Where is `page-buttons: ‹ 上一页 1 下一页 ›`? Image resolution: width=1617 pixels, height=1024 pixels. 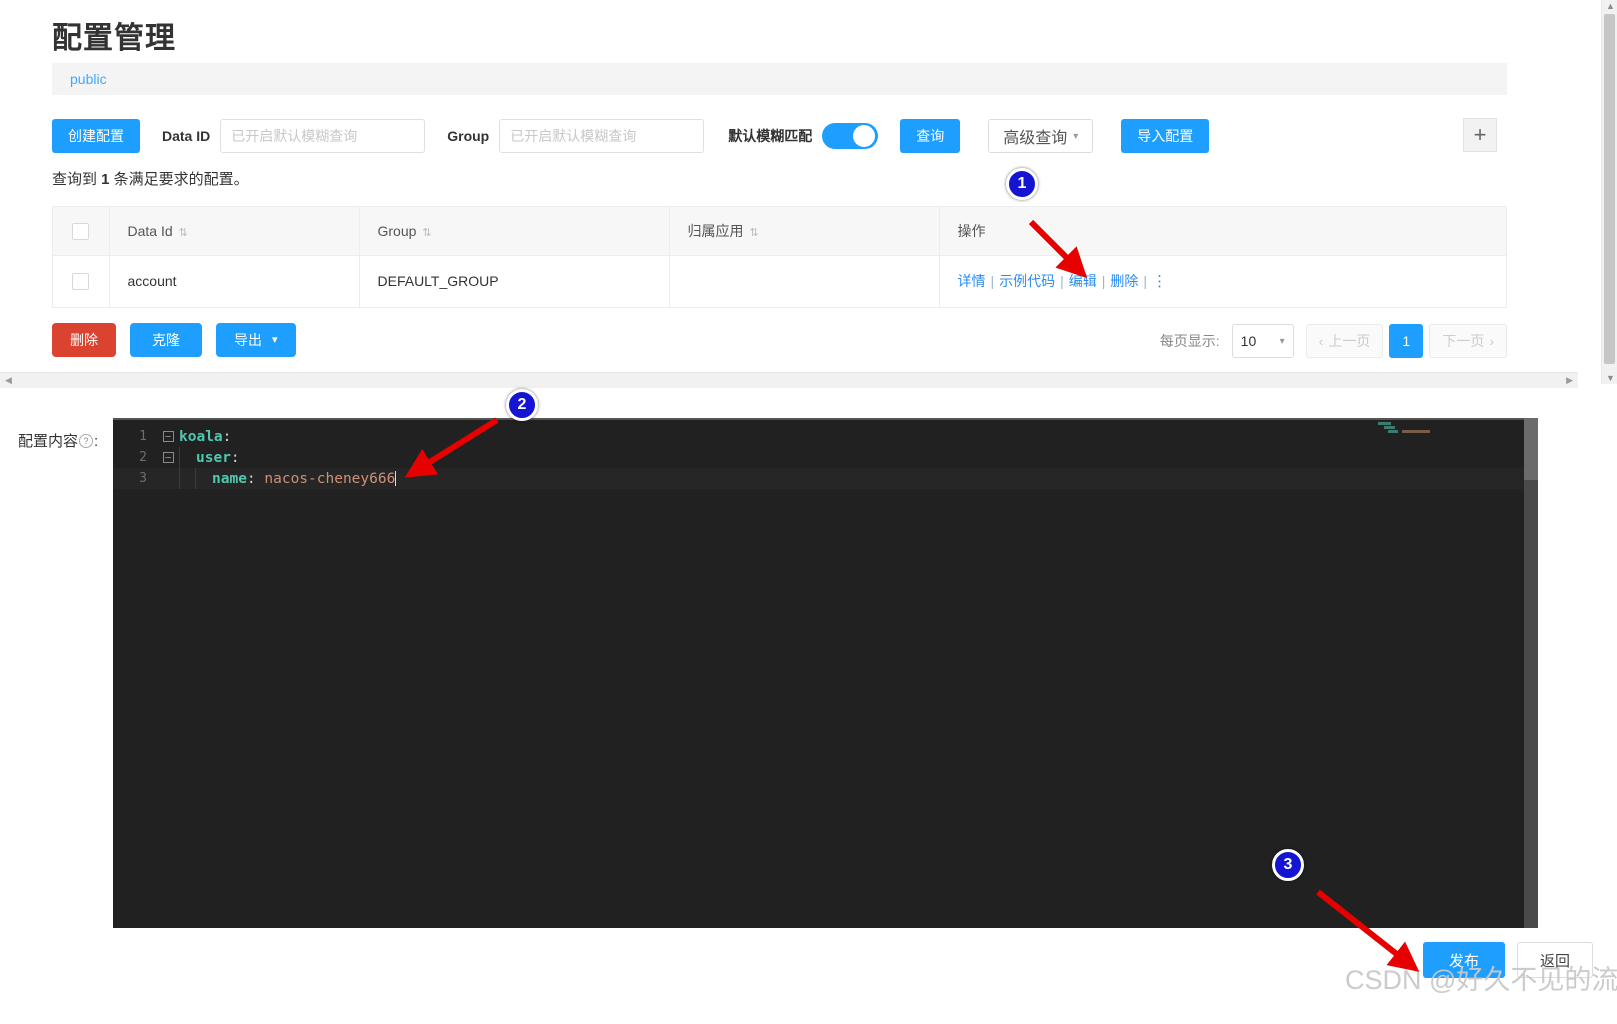 page-buttons: ‹ 上一页 1 下一页 › is located at coordinates (1406, 341).